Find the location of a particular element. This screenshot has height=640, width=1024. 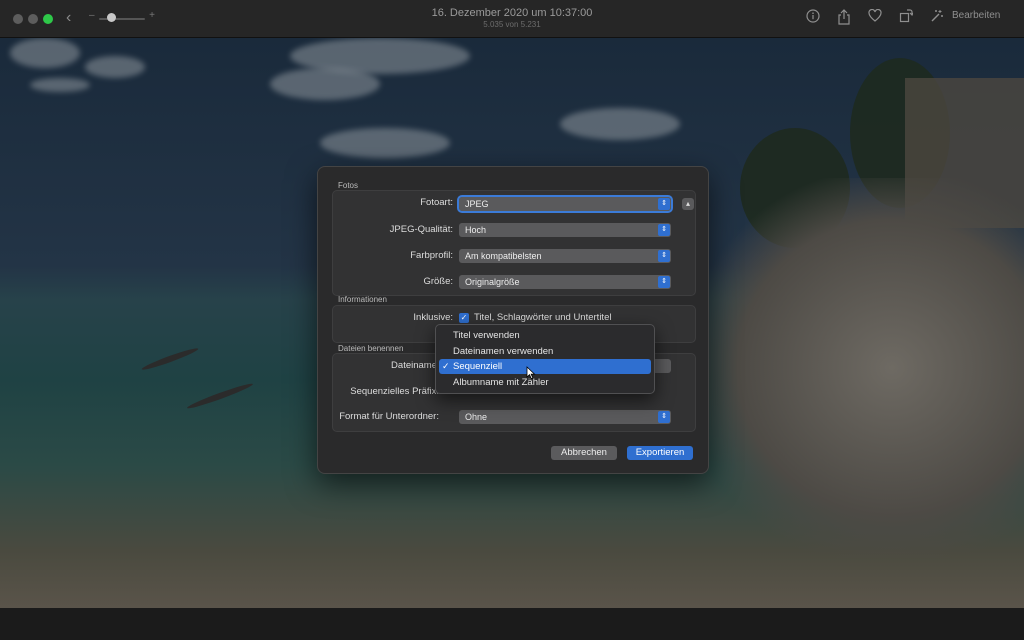

filmstrip-bar is located at coordinates (512, 624).